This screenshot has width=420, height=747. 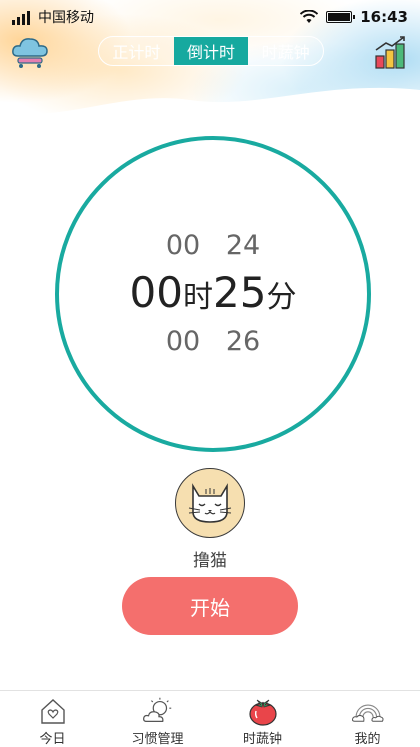 What do you see at coordinates (281, 297) in the screenshot?
I see `minute-unit: 分` at bounding box center [281, 297].